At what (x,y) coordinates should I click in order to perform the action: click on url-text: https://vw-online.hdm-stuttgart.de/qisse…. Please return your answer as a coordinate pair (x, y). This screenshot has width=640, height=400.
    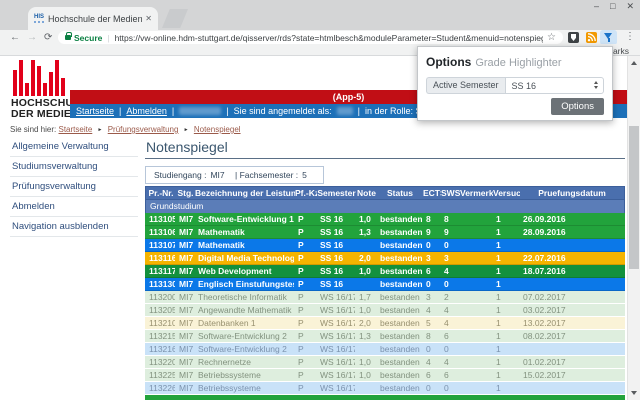
    Looking at the image, I should click on (329, 38).